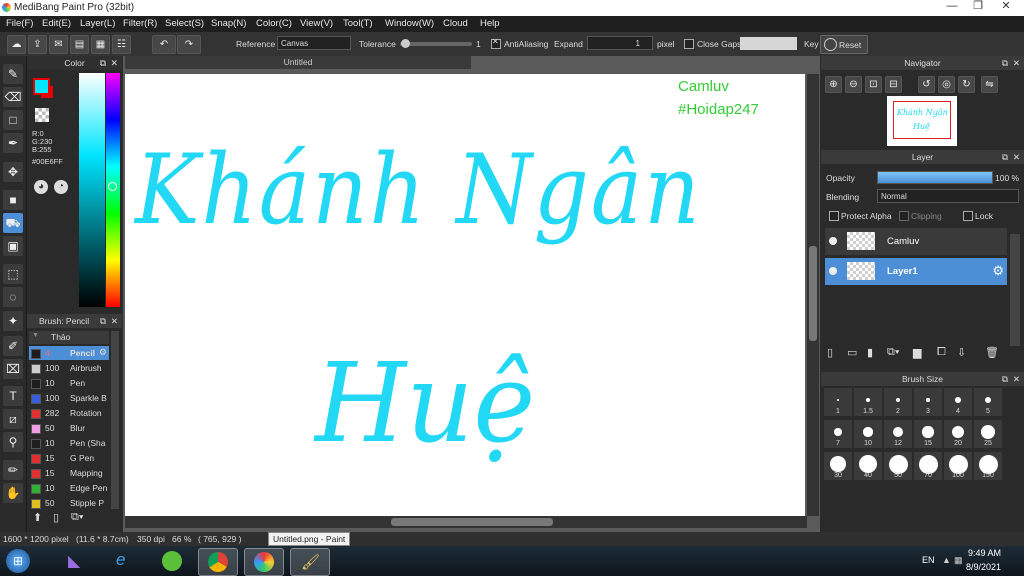 This screenshot has height=576, width=1024. Describe the element at coordinates (898, 402) in the screenshot. I see `brush-size-cell: 2` at that location.